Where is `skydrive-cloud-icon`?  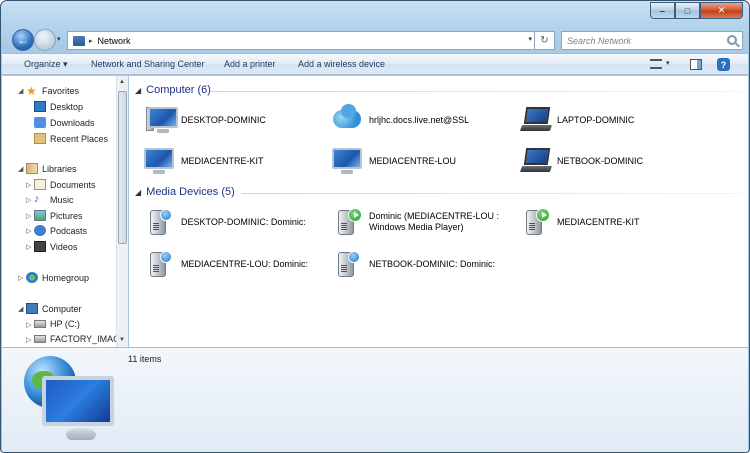
skydrive-cloud-icon is located at coordinates (348, 119).